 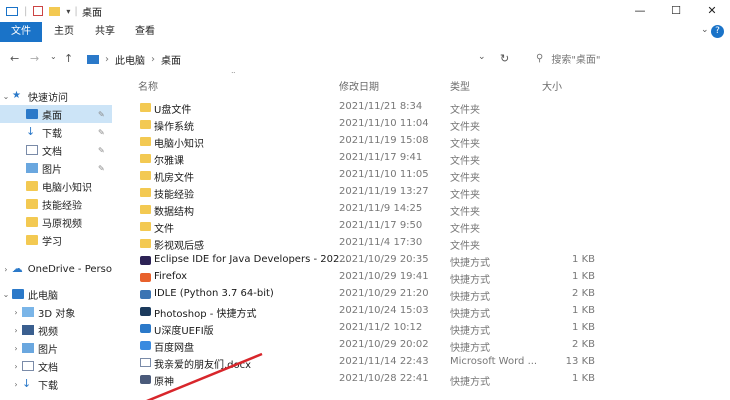 What do you see at coordinates (504, 58) in the screenshot?
I see `refresh-icon: ↻` at bounding box center [504, 58].